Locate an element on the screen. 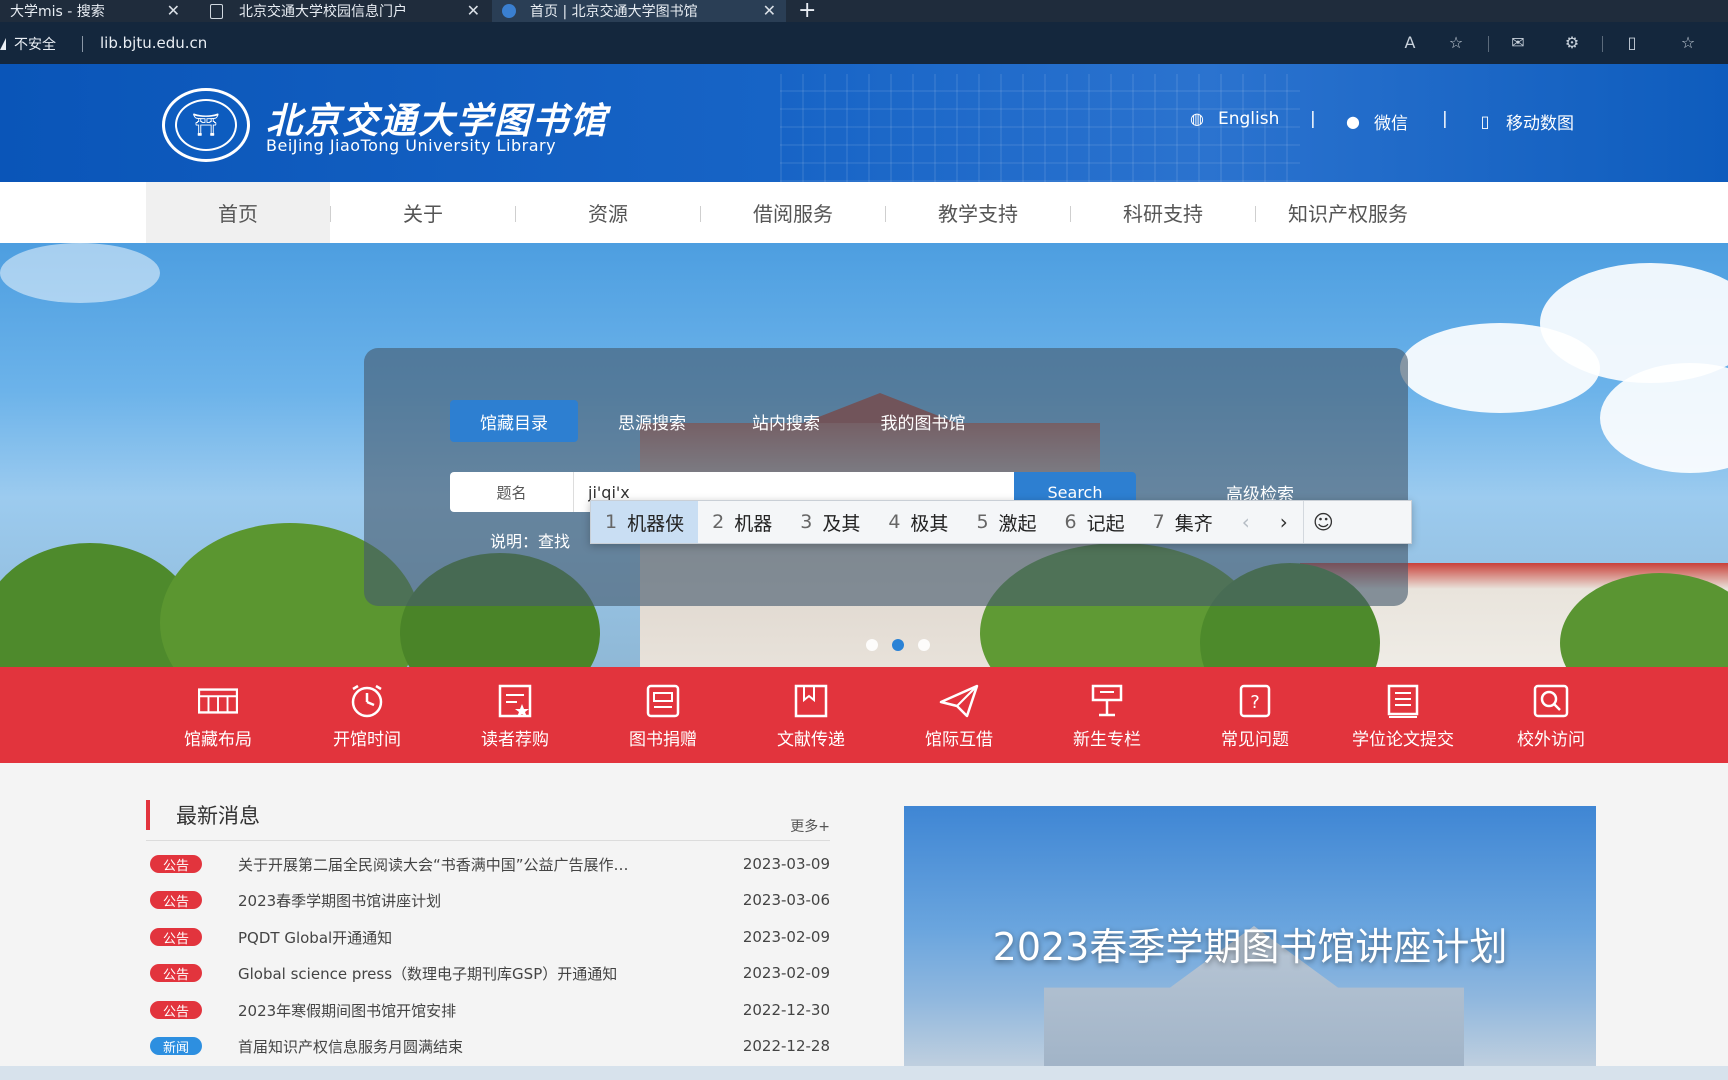  browser-tab-active: 首页 | 北京交通大学图书馆 ✕ is located at coordinates (639, 11).